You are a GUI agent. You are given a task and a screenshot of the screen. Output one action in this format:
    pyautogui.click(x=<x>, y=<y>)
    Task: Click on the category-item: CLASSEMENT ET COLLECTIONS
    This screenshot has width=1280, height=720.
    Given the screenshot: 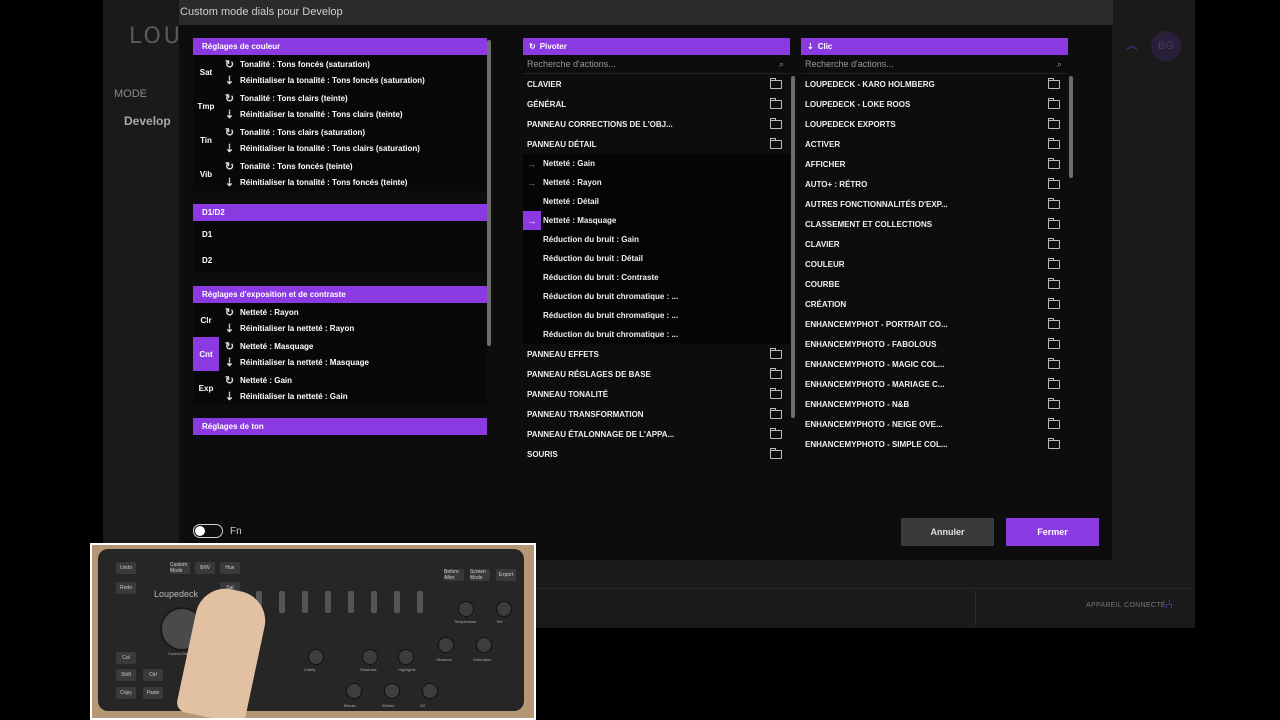 What is the action you would take?
    pyautogui.click(x=934, y=224)
    